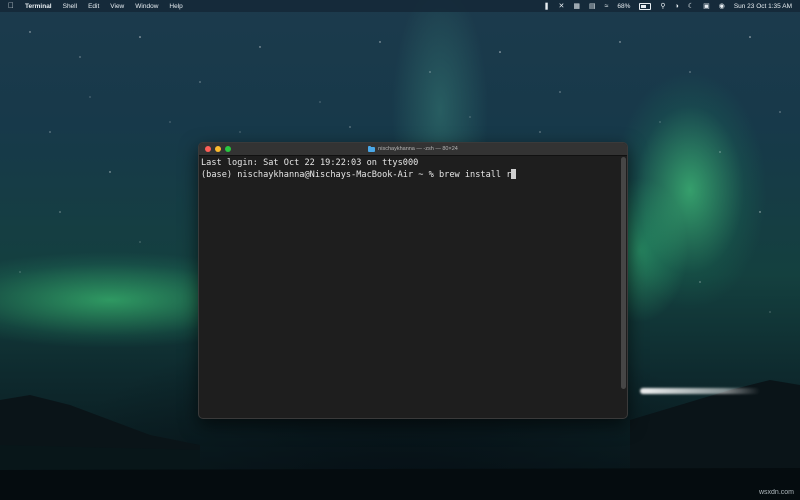 Image resolution: width=800 pixels, height=500 pixels. Describe the element at coordinates (763, 6) in the screenshot. I see `menu-datetime: Sun 23 Oct 1:35 AM` at that location.